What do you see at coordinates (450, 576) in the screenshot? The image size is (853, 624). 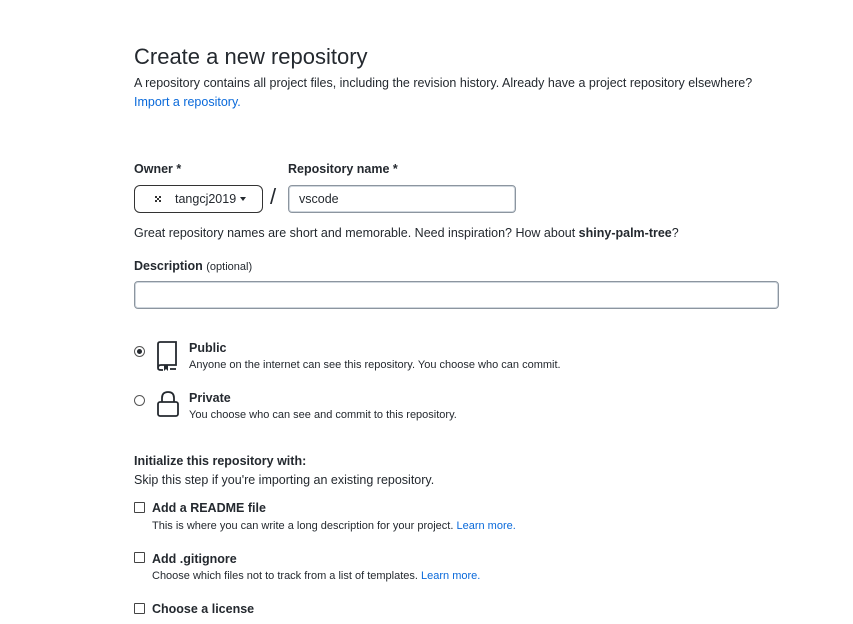 I see `gitignore-learn-more-link: Learn more.` at bounding box center [450, 576].